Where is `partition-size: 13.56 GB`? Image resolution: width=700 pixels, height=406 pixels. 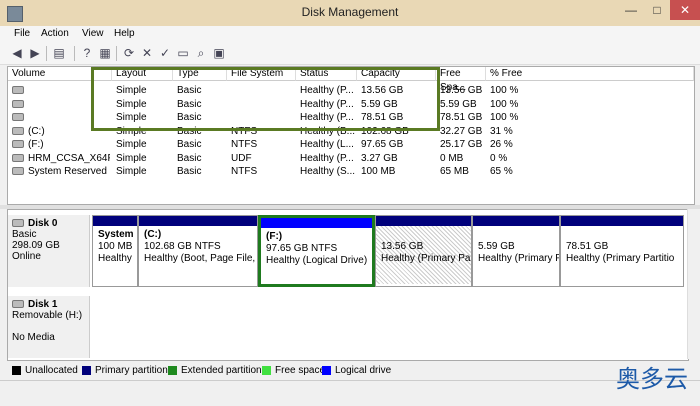 partition-size: 13.56 GB is located at coordinates (402, 246).